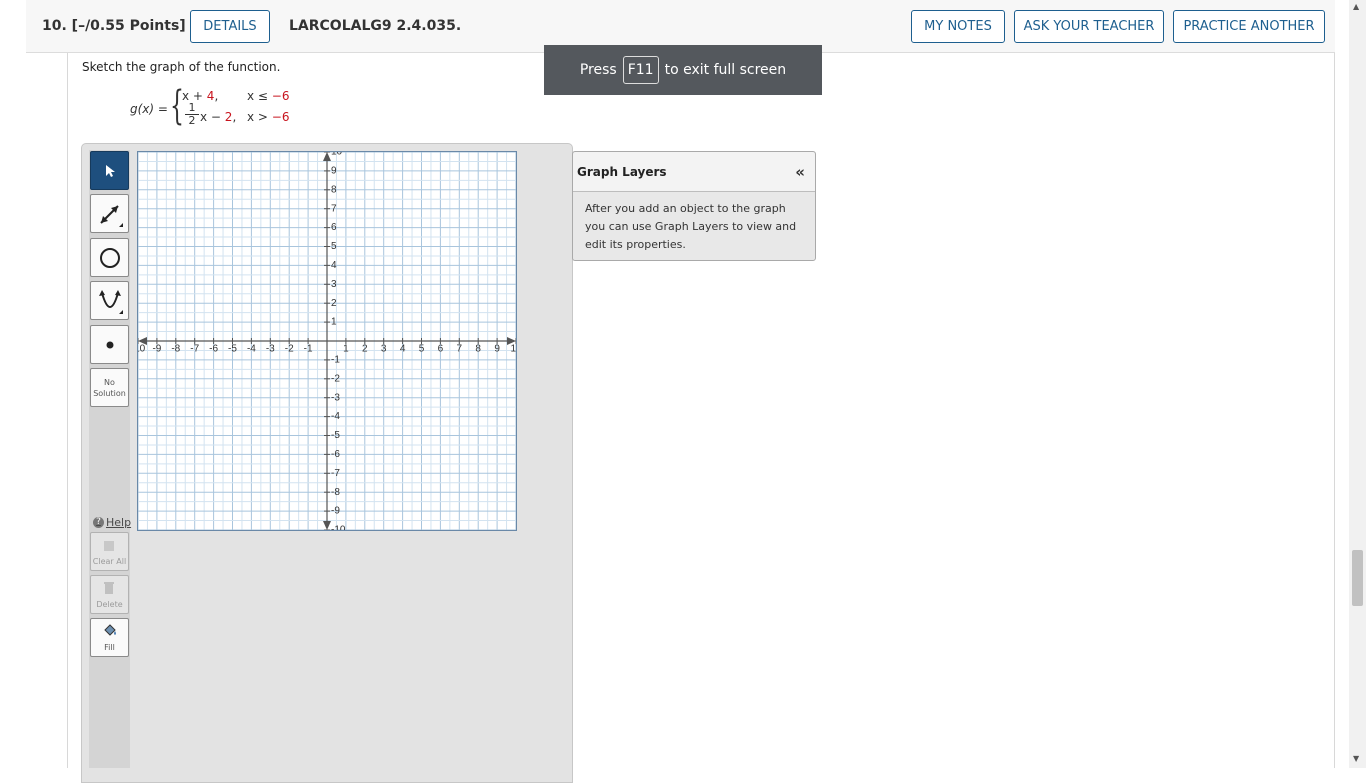 The height and width of the screenshot is (783, 1366). I want to click on point-icon, so click(109, 344).